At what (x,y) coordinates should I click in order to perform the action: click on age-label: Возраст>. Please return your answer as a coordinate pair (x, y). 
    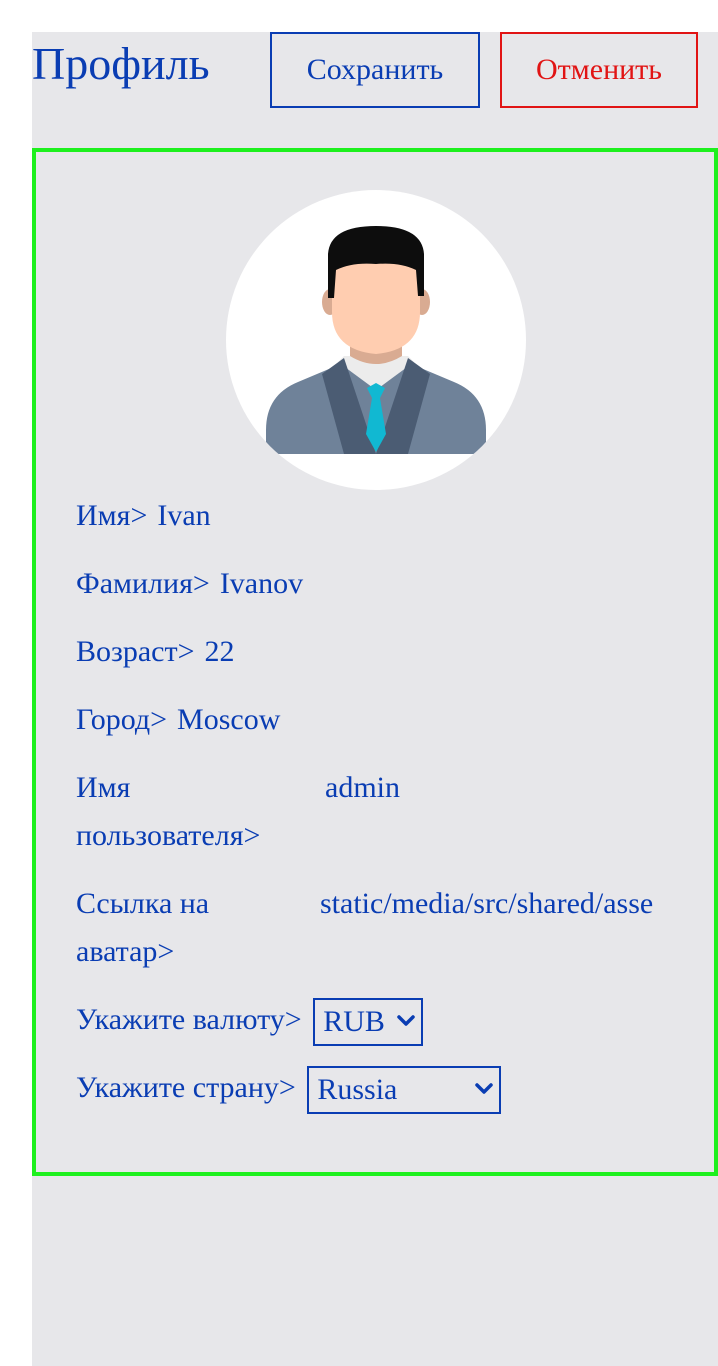
    Looking at the image, I should click on (135, 651).